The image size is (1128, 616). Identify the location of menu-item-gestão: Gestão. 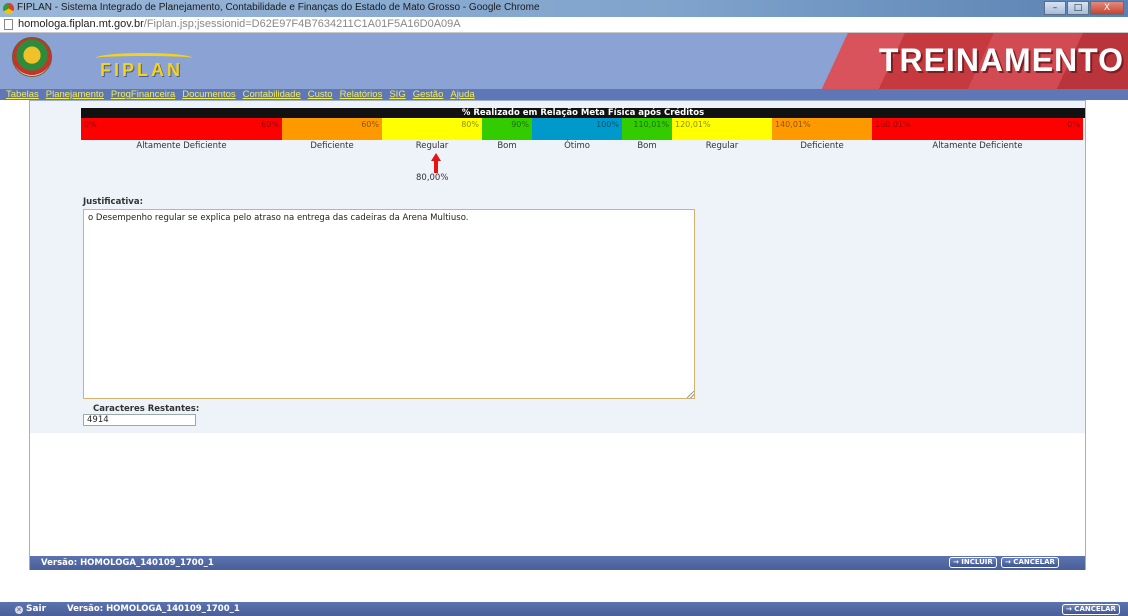
(428, 94).